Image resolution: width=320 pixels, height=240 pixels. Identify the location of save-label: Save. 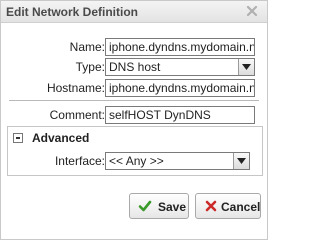
(172, 207).